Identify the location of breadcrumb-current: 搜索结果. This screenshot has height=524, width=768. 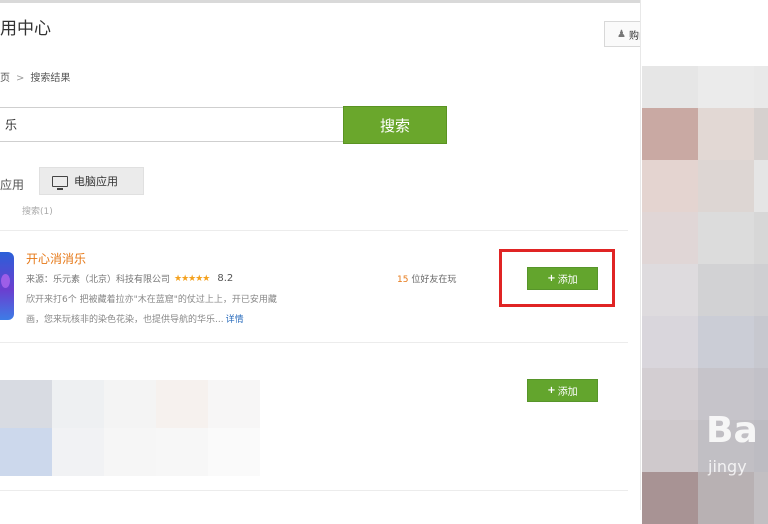
(50, 78).